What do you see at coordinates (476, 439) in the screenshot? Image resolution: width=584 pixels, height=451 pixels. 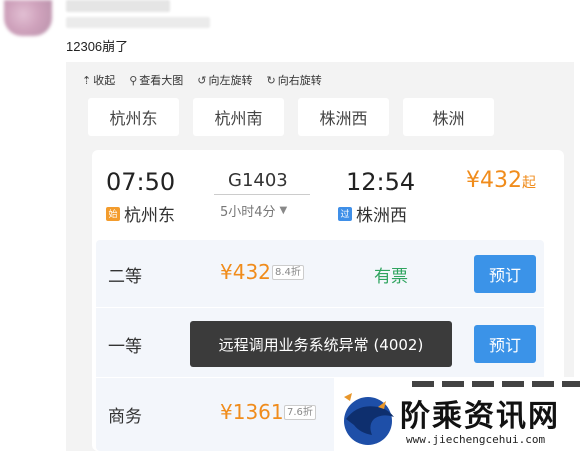 I see `watermark-url: www.jiechengcehui.com` at bounding box center [476, 439].